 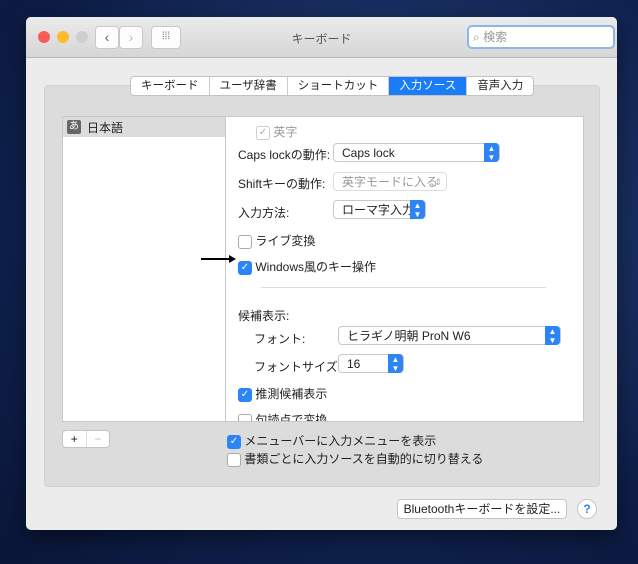 What do you see at coordinates (321, 37) in the screenshot?
I see `title-bar: ‹ › ⁞⁞⁞ キーボード ⌕ 検索` at bounding box center [321, 37].